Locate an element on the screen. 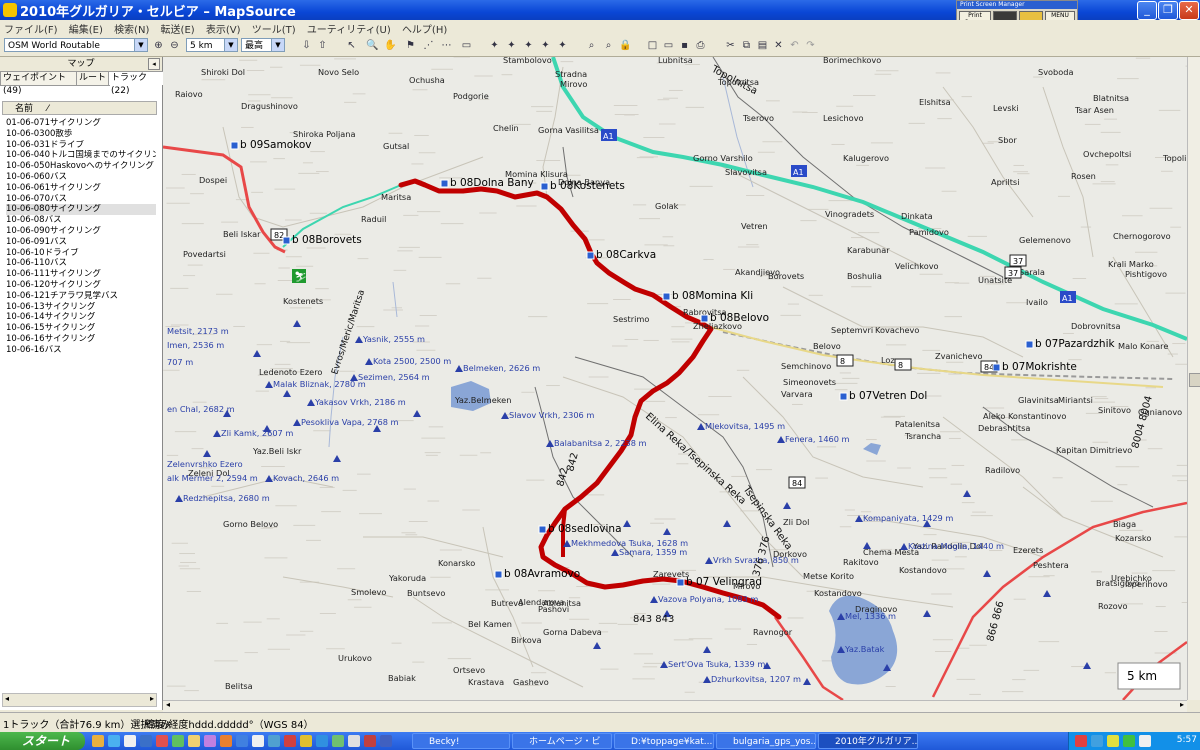  tab-waypoints: ウェイポイント (49) is located at coordinates (39, 83).